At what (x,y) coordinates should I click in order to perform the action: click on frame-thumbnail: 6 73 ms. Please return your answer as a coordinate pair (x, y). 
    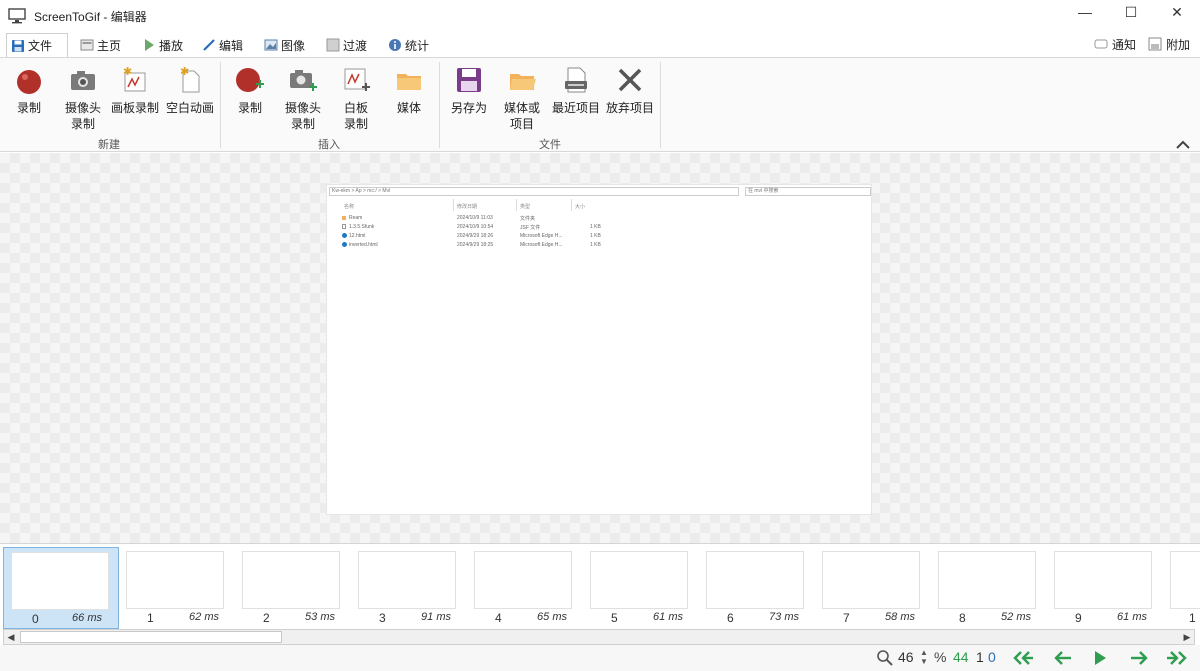
    Looking at the image, I should click on (757, 588).